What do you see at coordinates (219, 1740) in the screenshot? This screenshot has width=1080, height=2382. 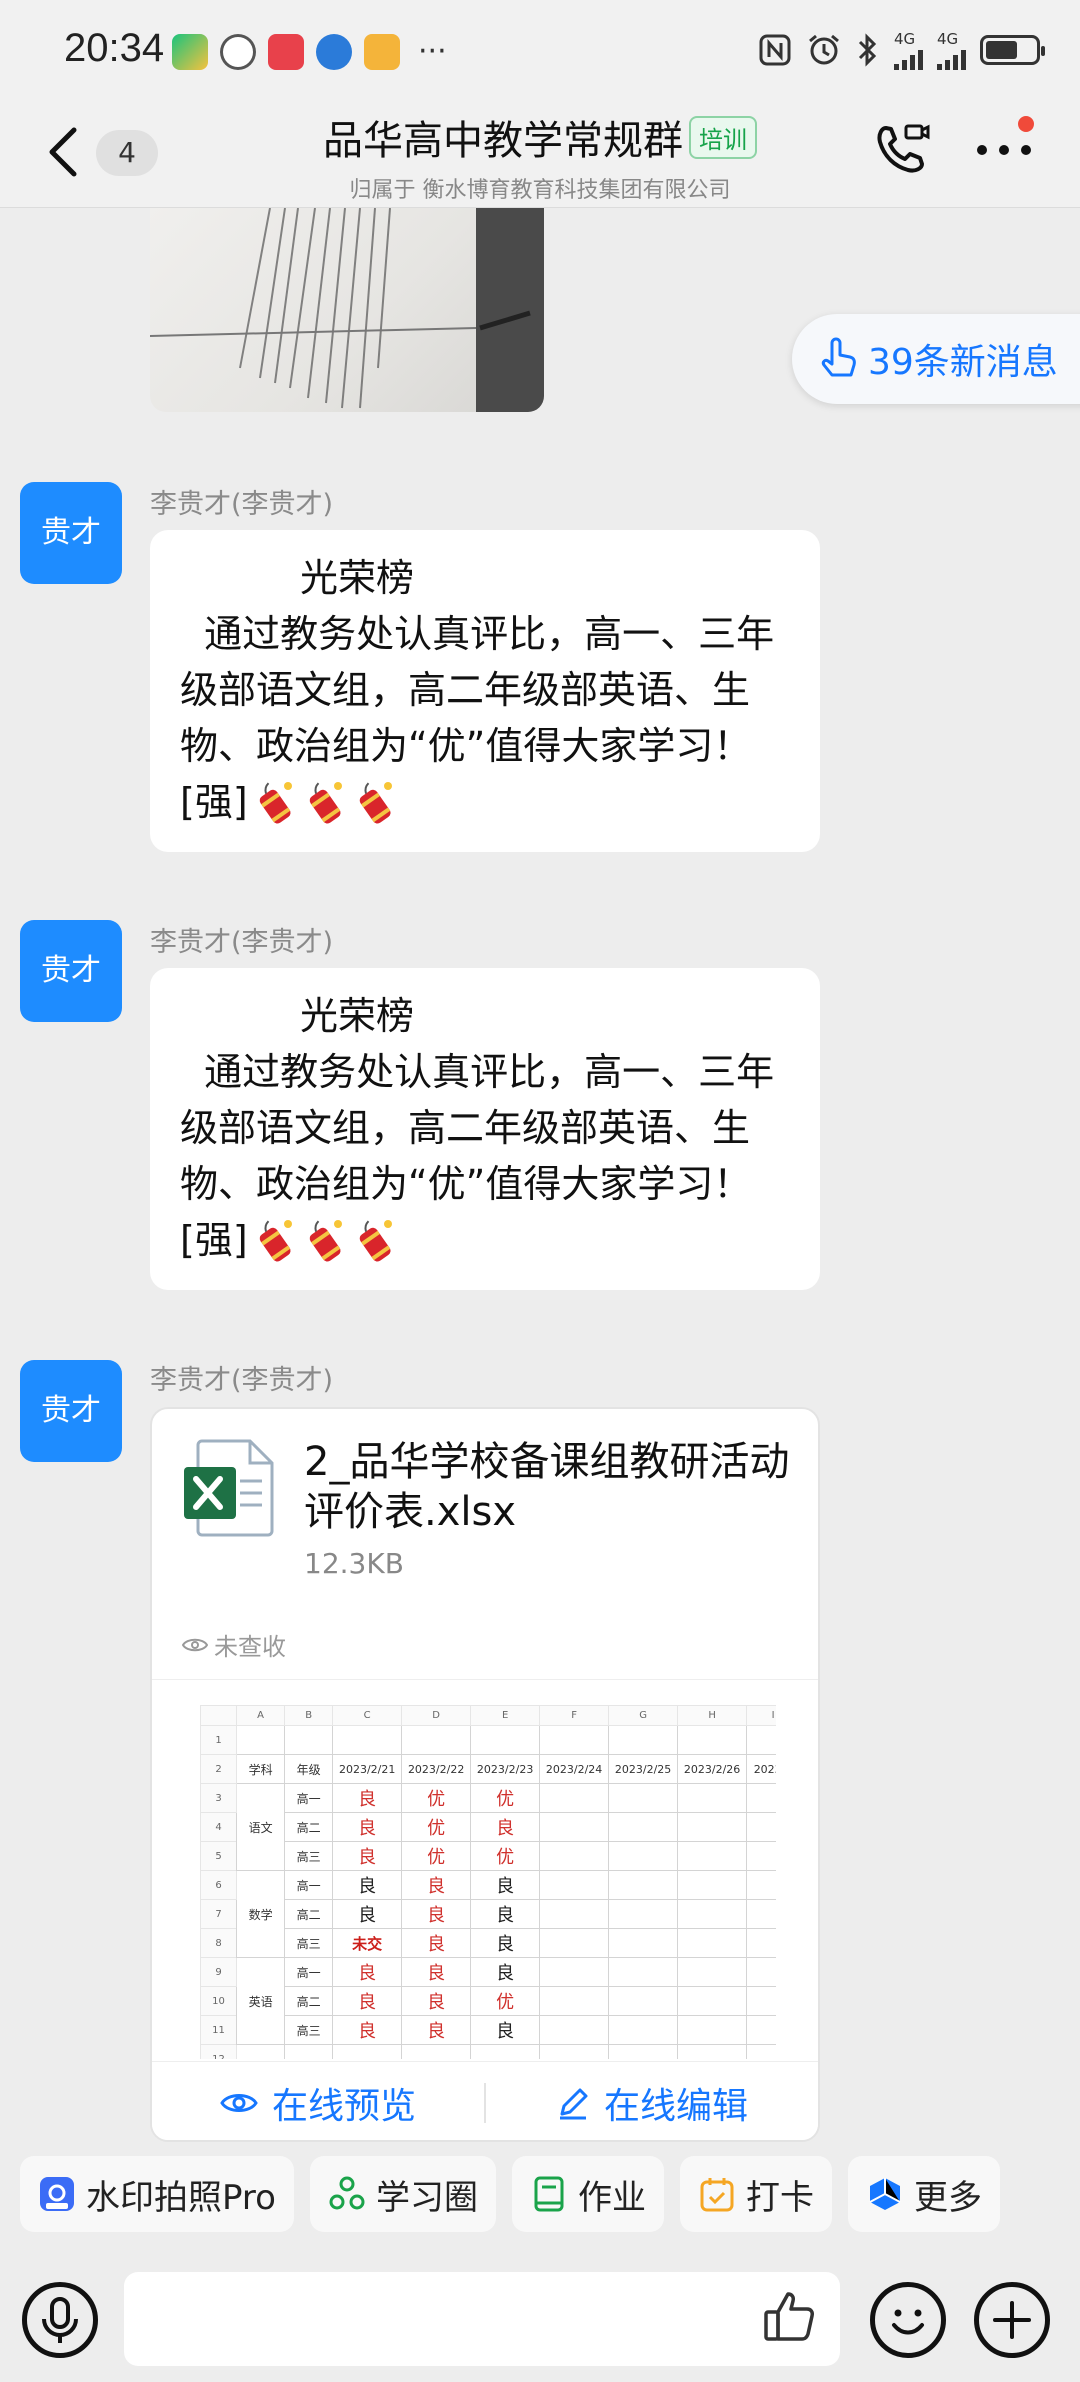 I see `row-number: 1` at bounding box center [219, 1740].